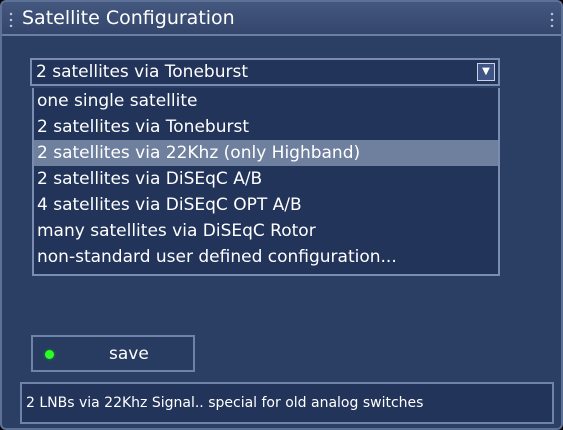  I want to click on window-title: Satellite Configuration, so click(128, 18).